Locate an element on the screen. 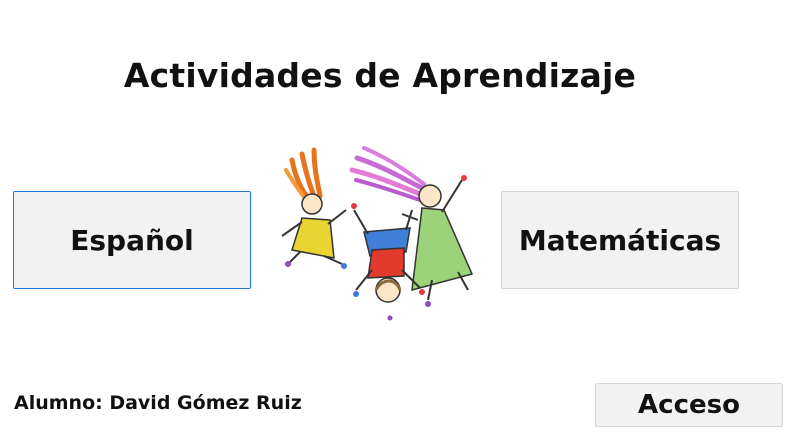  student-name-label: Alumno: David Gómez Ruiz is located at coordinates (158, 403).